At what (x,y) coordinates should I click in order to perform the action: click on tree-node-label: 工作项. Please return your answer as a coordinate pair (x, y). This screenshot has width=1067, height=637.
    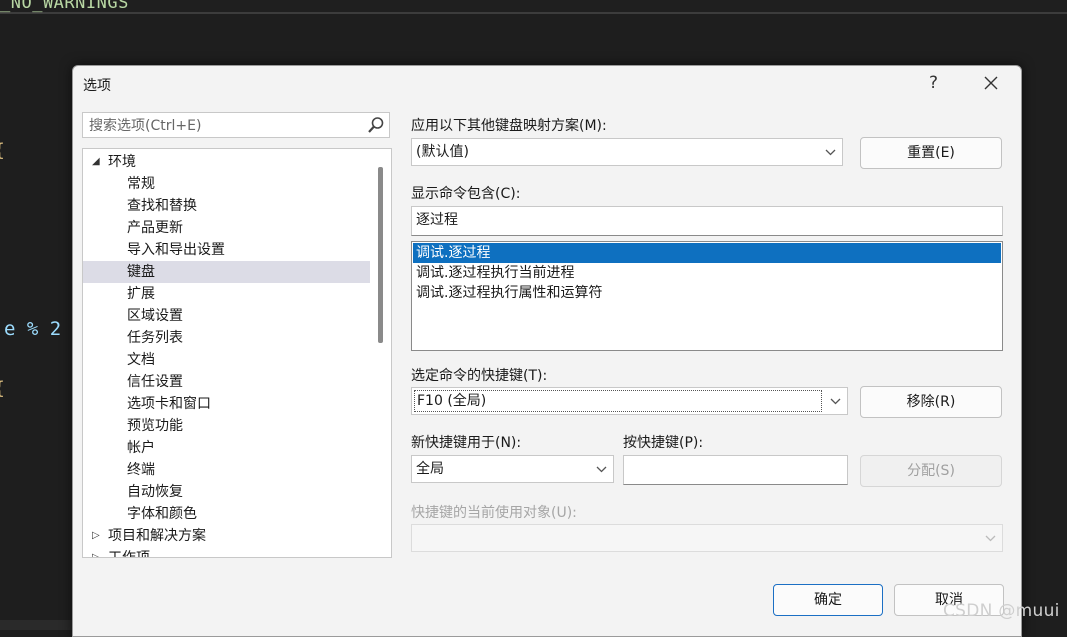
    Looking at the image, I should click on (129, 554).